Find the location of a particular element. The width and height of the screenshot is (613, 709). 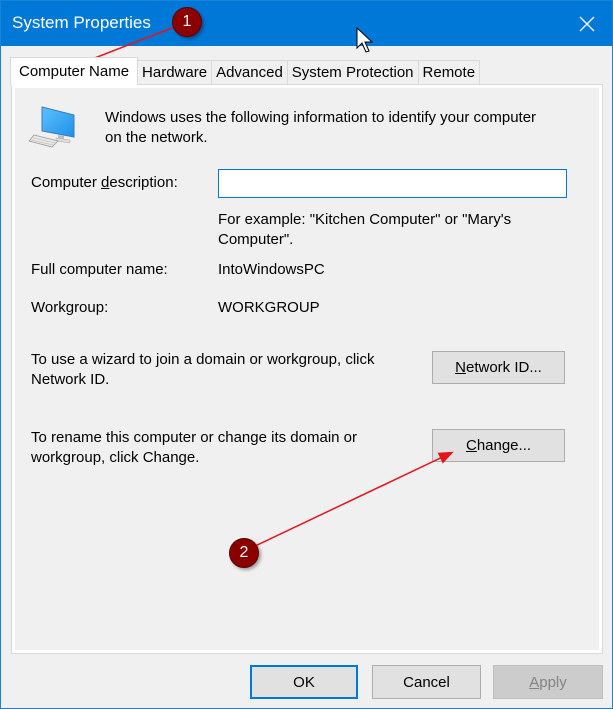

computer-description-input is located at coordinates (392, 183).